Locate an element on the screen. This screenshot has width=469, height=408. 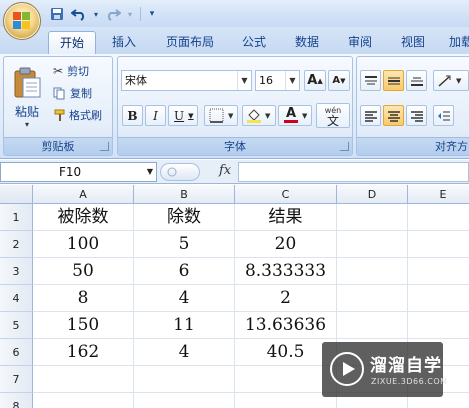
cell-a4: 8 is located at coordinates (83, 298).